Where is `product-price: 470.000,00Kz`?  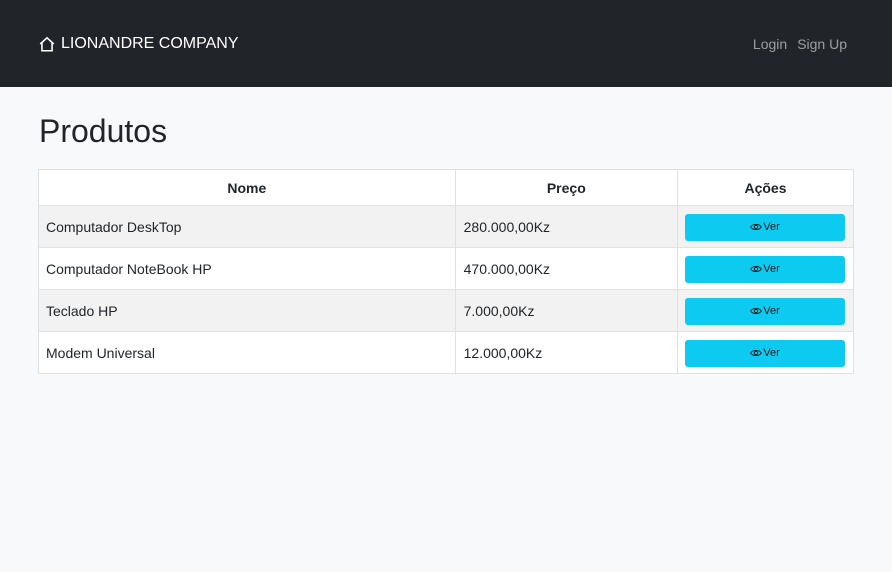
product-price: 470.000,00Kz is located at coordinates (566, 268).